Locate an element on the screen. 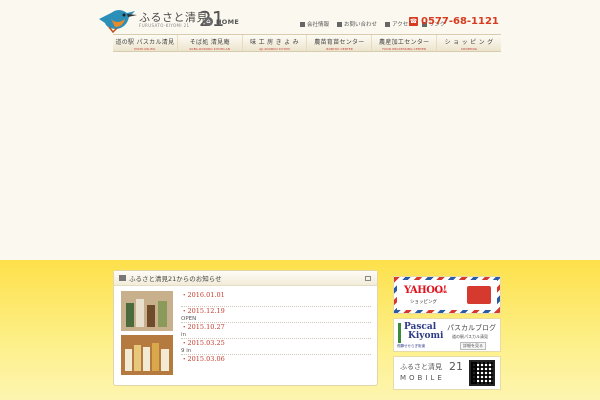 This screenshot has height=400, width=600. pascal-logo-mark-icon is located at coordinates (399, 333).